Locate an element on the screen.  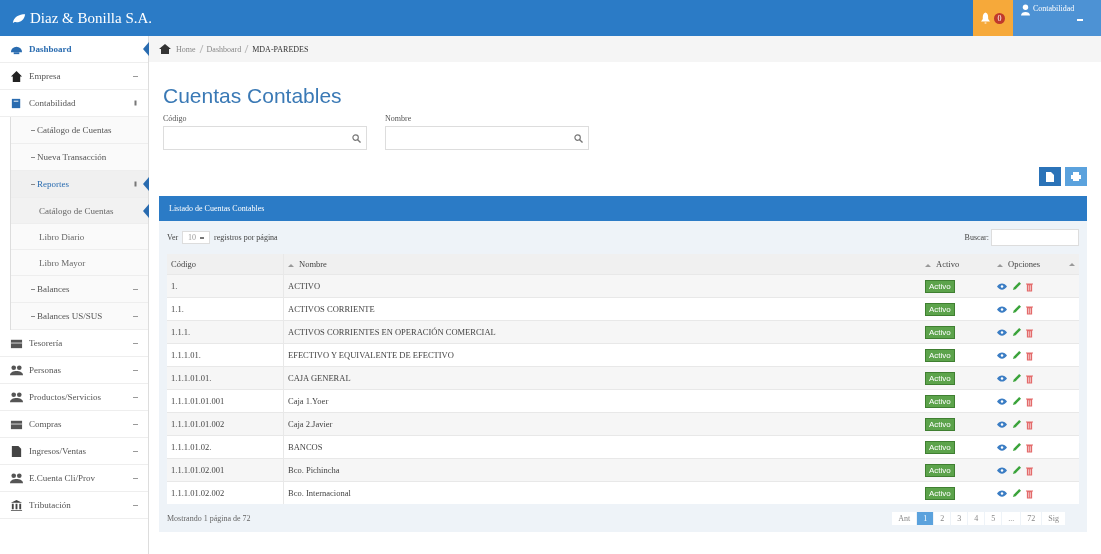
table-cell: 1.1.1.01. is located at coordinates (225, 355).